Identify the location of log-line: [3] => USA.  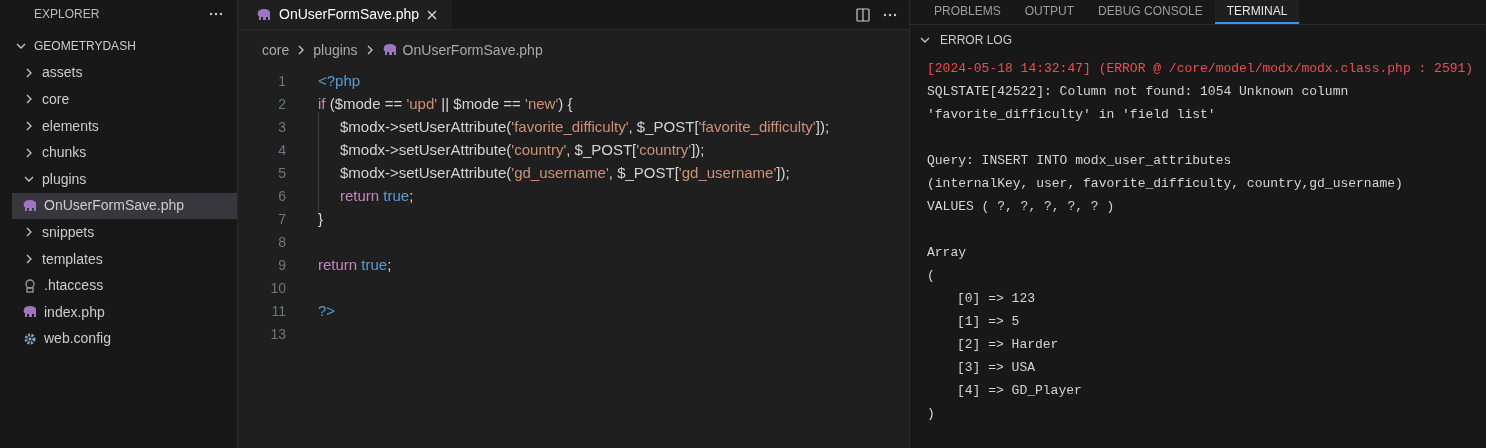
(996, 367).